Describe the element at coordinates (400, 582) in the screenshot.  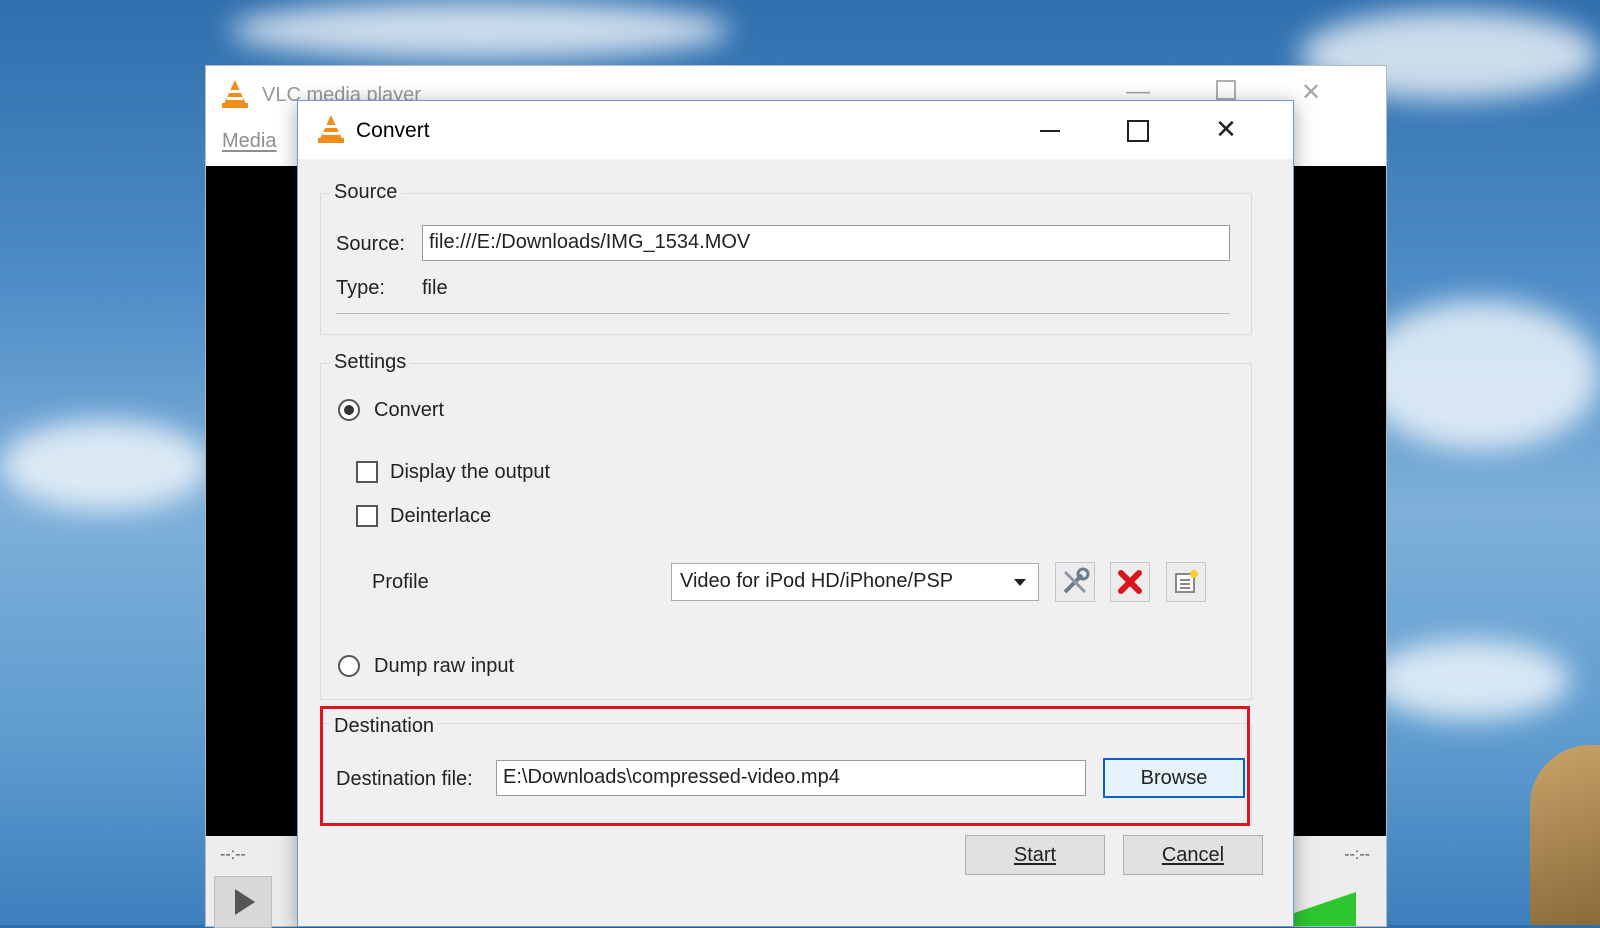
I see `profile-label: Profile` at that location.